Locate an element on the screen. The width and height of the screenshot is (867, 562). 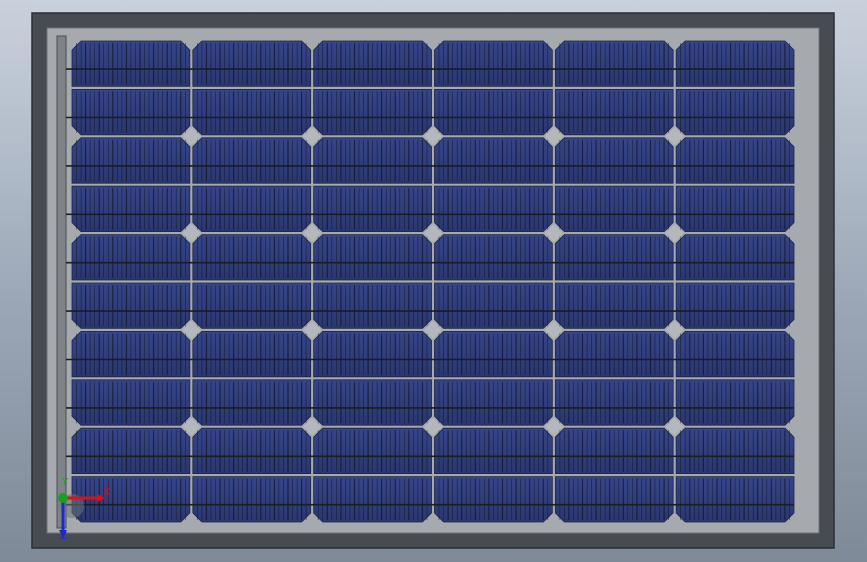
y-axis-label: Y is located at coordinates (65, 482).